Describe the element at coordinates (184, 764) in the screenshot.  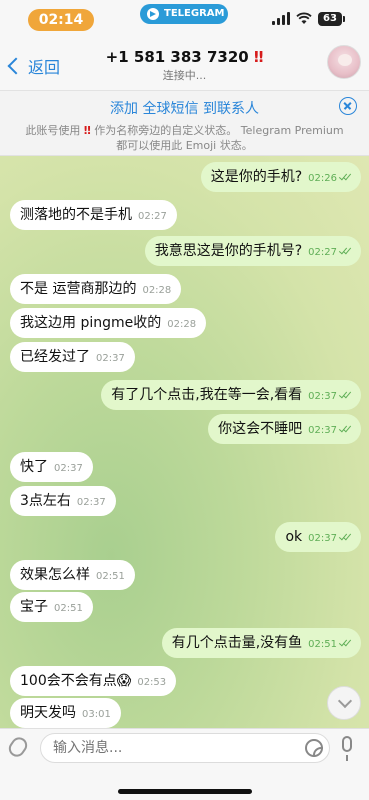
I see `composer-bar` at that location.